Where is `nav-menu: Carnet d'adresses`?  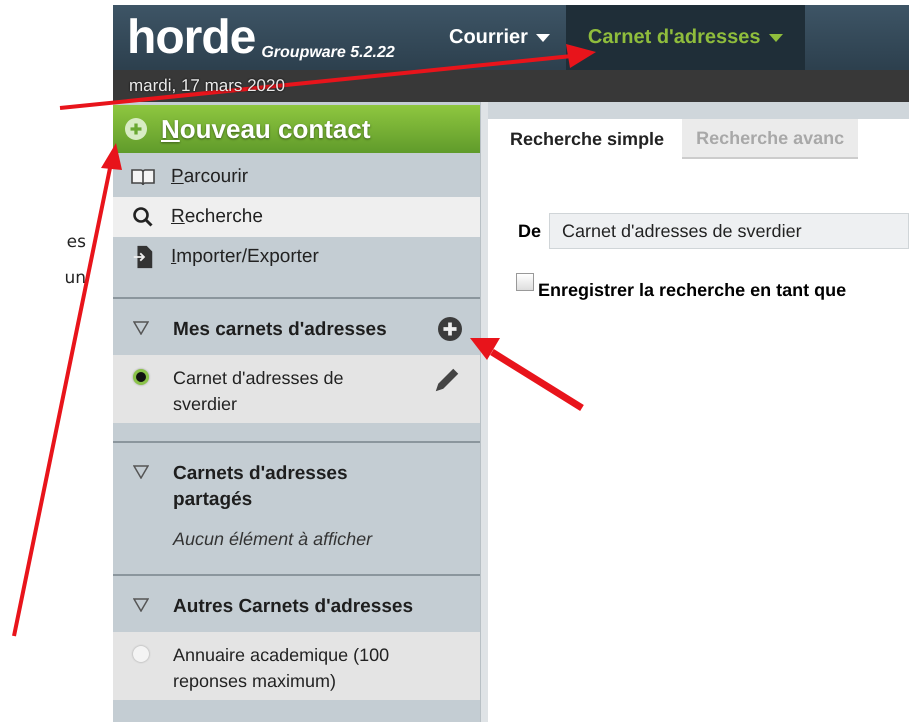
nav-menu: Carnet d'adresses is located at coordinates (685, 37).